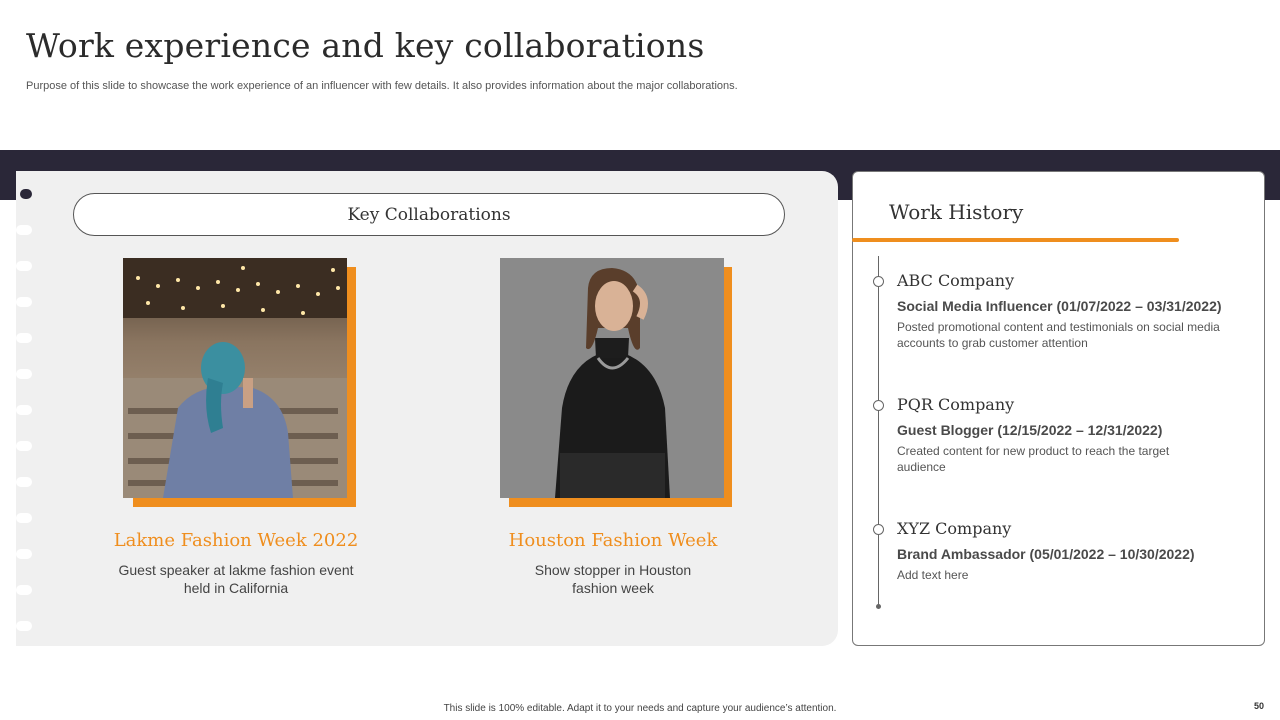 The image size is (1280, 720). I want to click on history-company-1: ABC Company, so click(956, 280).